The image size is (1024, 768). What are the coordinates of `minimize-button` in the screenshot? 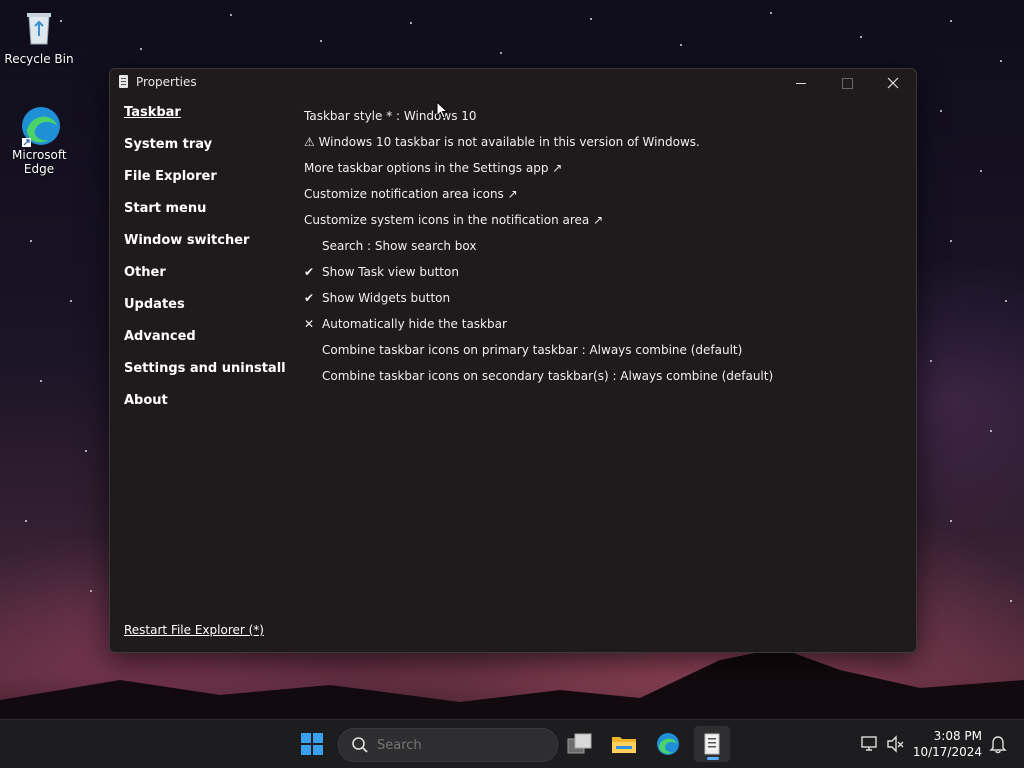 It's located at (801, 83).